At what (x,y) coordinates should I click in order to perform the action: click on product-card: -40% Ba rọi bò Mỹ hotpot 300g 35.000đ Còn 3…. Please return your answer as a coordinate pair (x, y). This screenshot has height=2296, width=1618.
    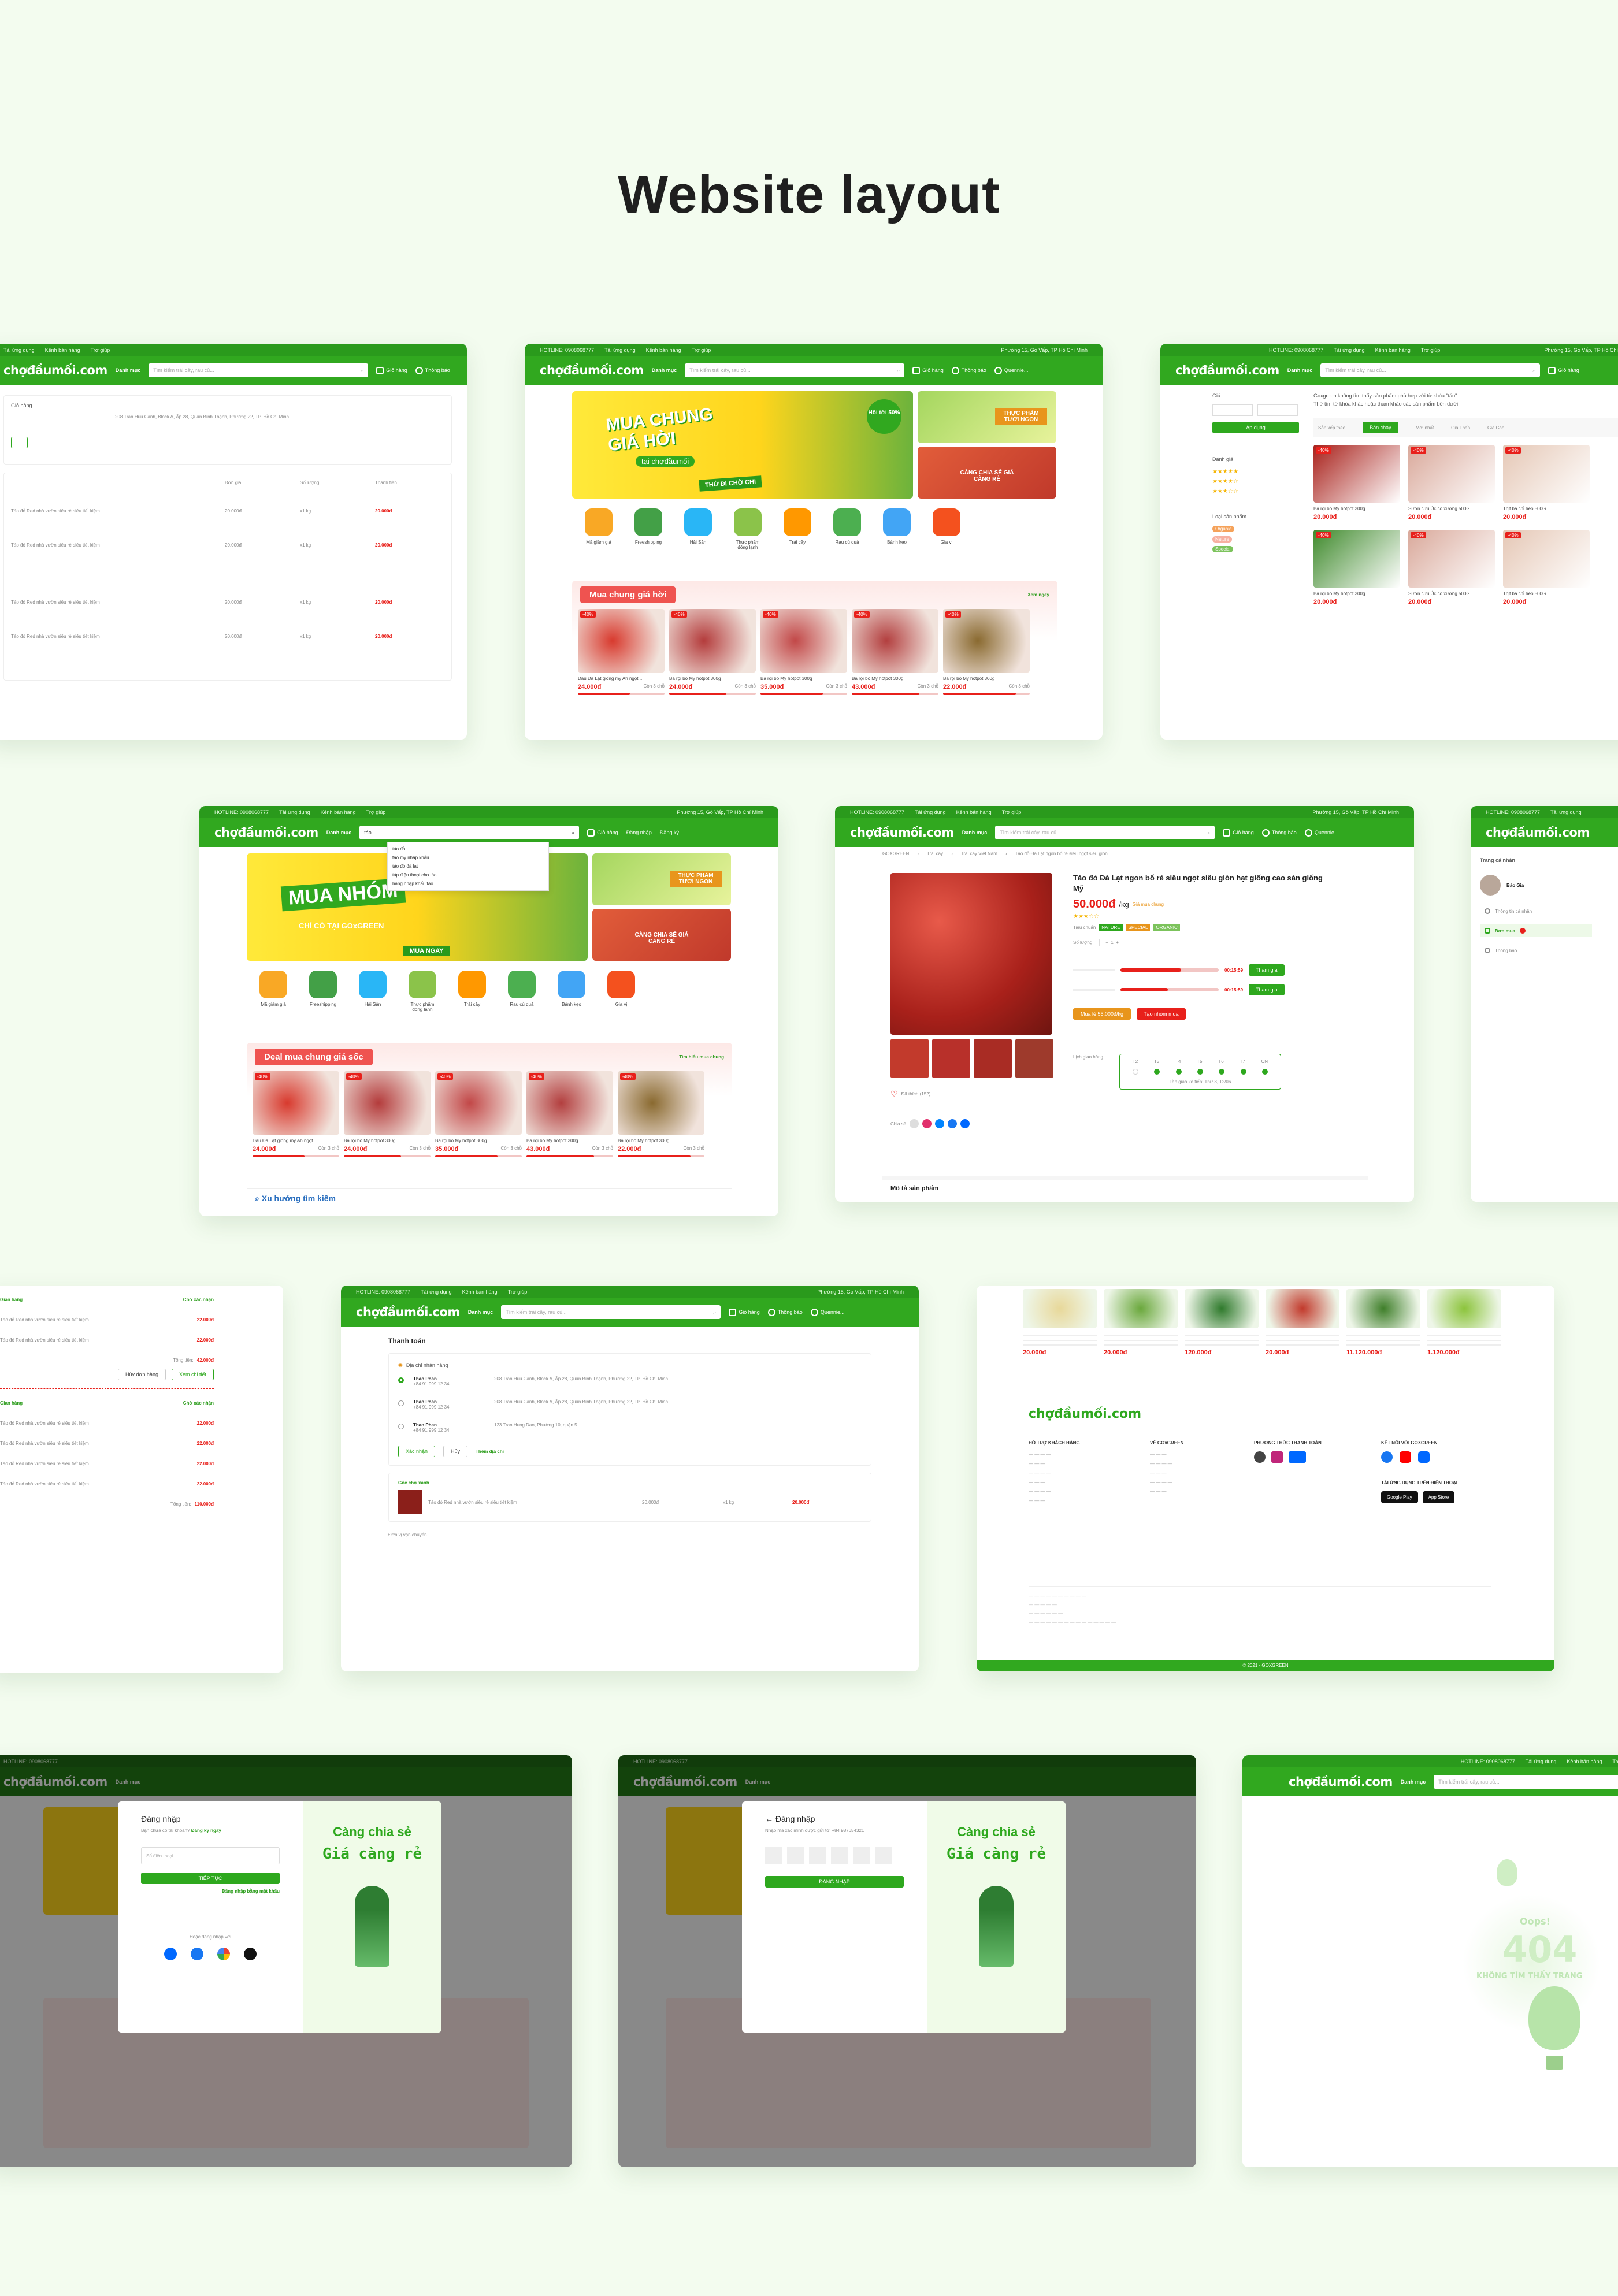
    Looking at the image, I should click on (478, 1114).